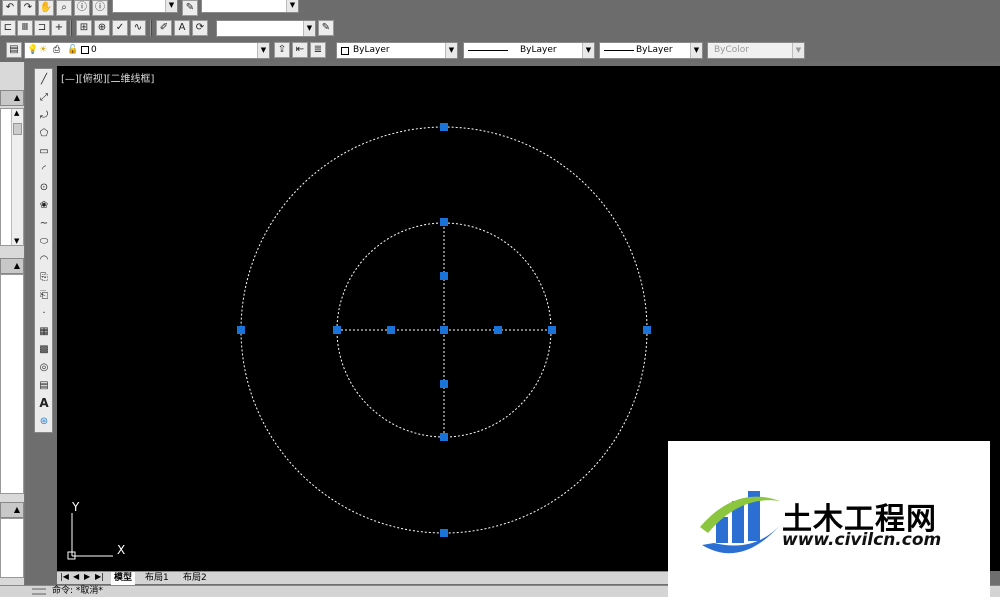  What do you see at coordinates (44, 421) in the screenshot?
I see `add-selected-icon: ⊛` at bounding box center [44, 421].